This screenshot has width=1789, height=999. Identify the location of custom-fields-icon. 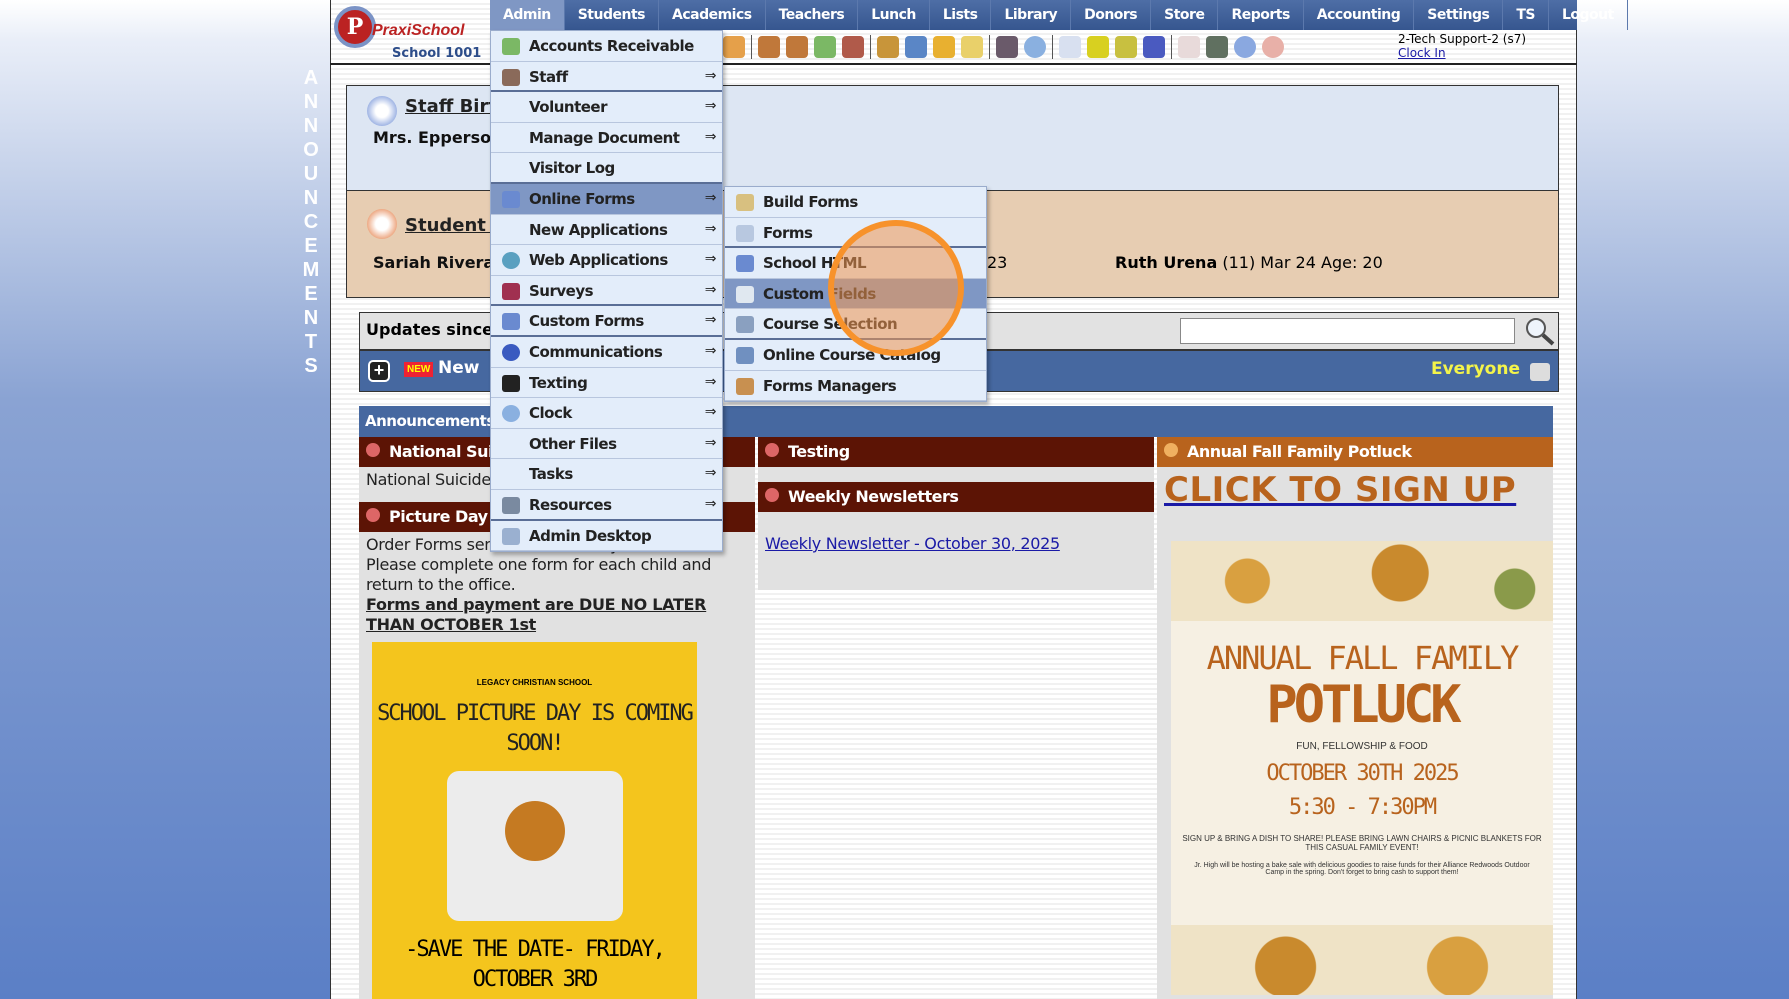
(745, 294).